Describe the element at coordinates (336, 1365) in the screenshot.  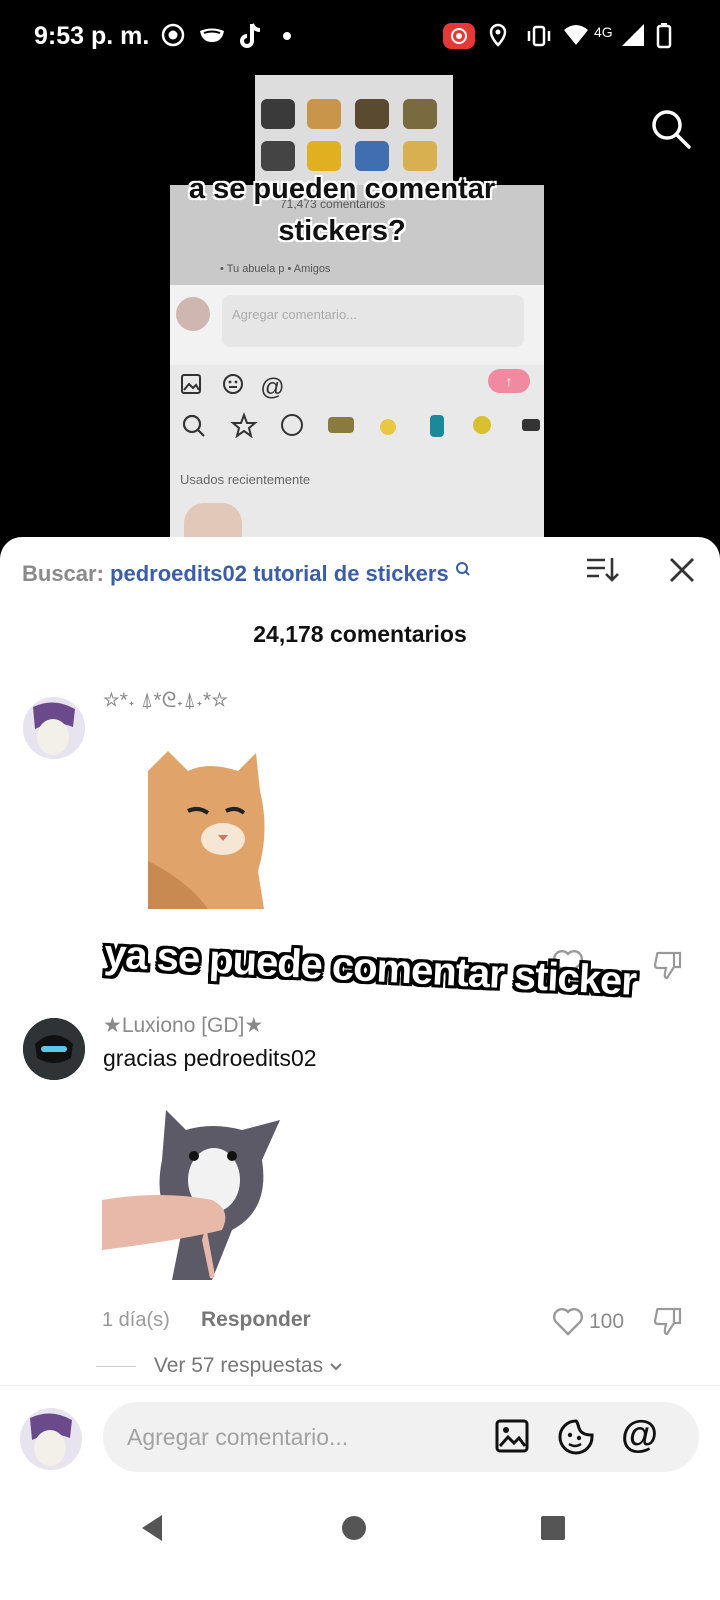
I see `chevron-down-icon` at that location.